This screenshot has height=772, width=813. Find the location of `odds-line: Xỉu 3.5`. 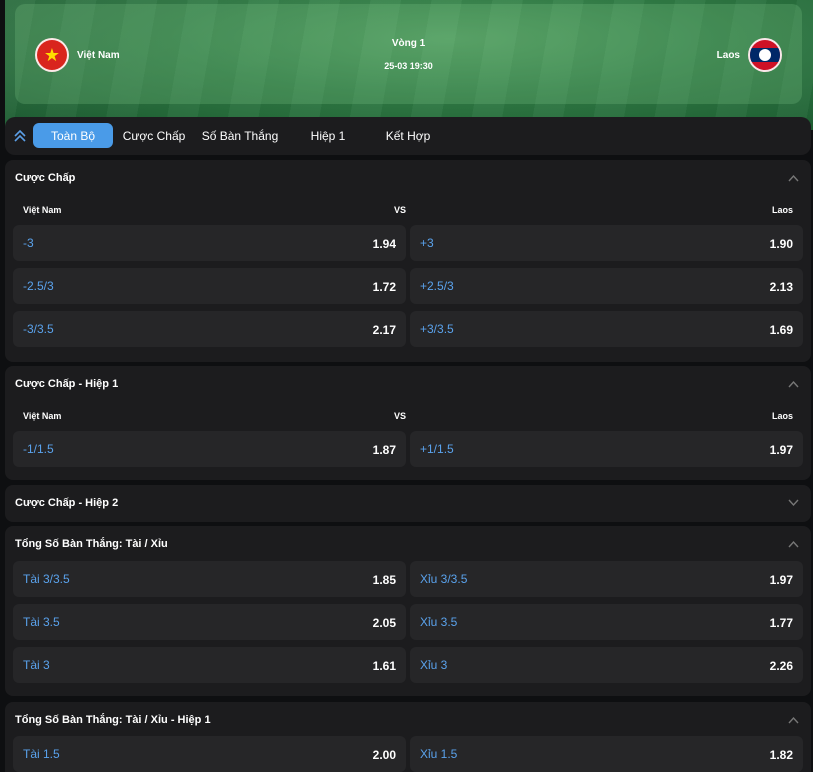

odds-line: Xỉu 3.5 is located at coordinates (439, 622).